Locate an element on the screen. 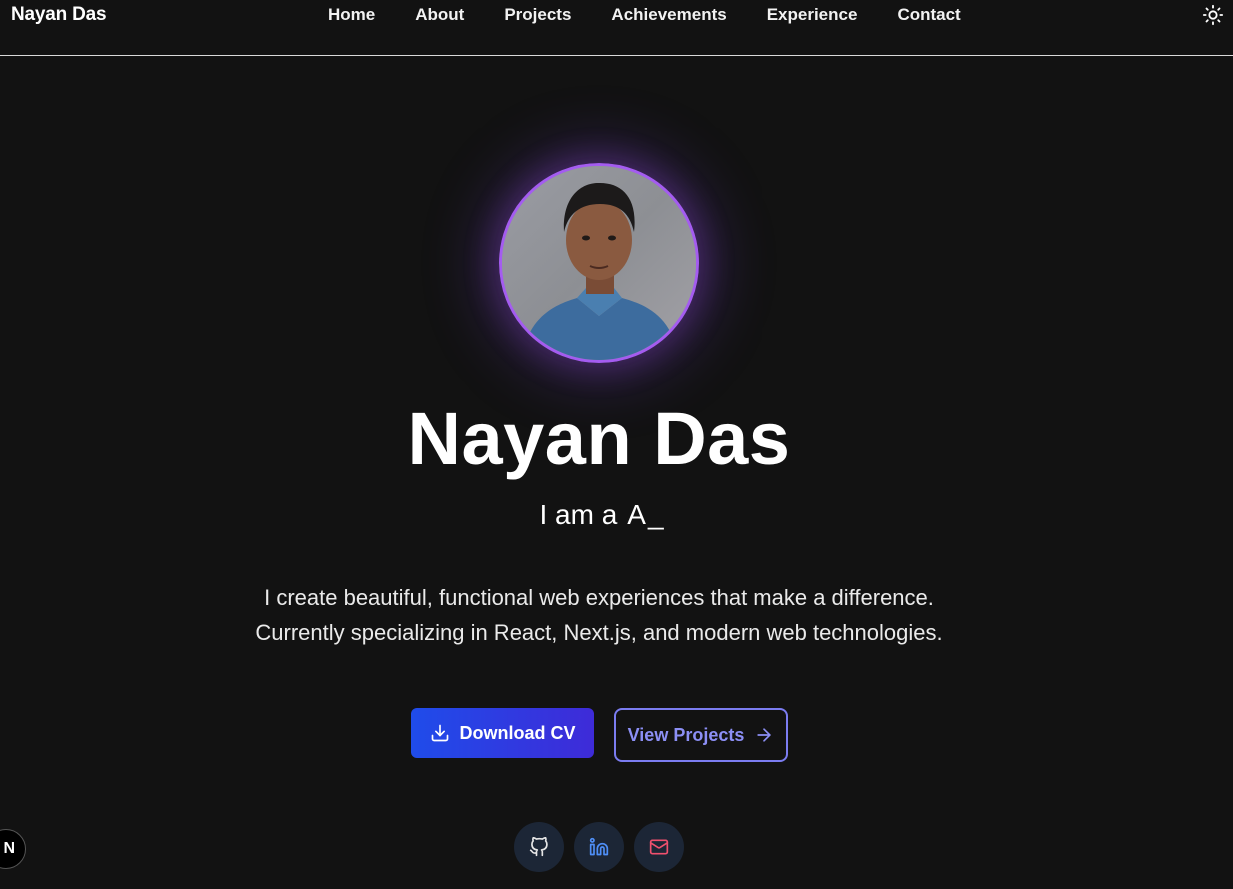  nav-link-home: Home is located at coordinates (351, 15).